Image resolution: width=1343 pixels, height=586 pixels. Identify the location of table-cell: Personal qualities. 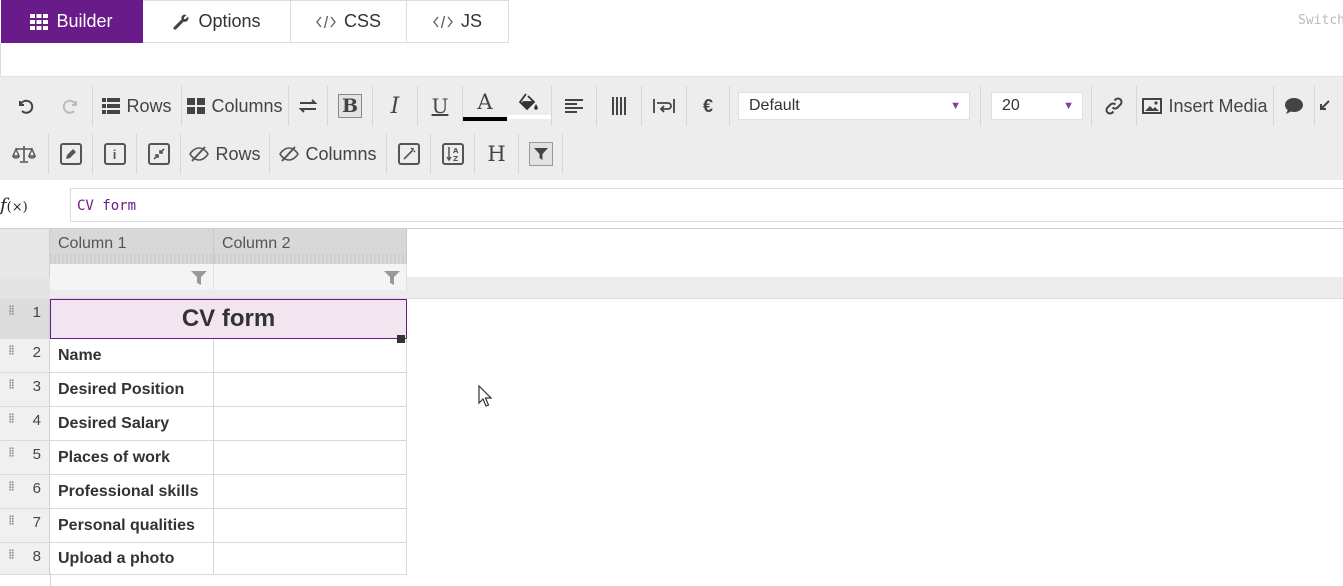
(132, 526).